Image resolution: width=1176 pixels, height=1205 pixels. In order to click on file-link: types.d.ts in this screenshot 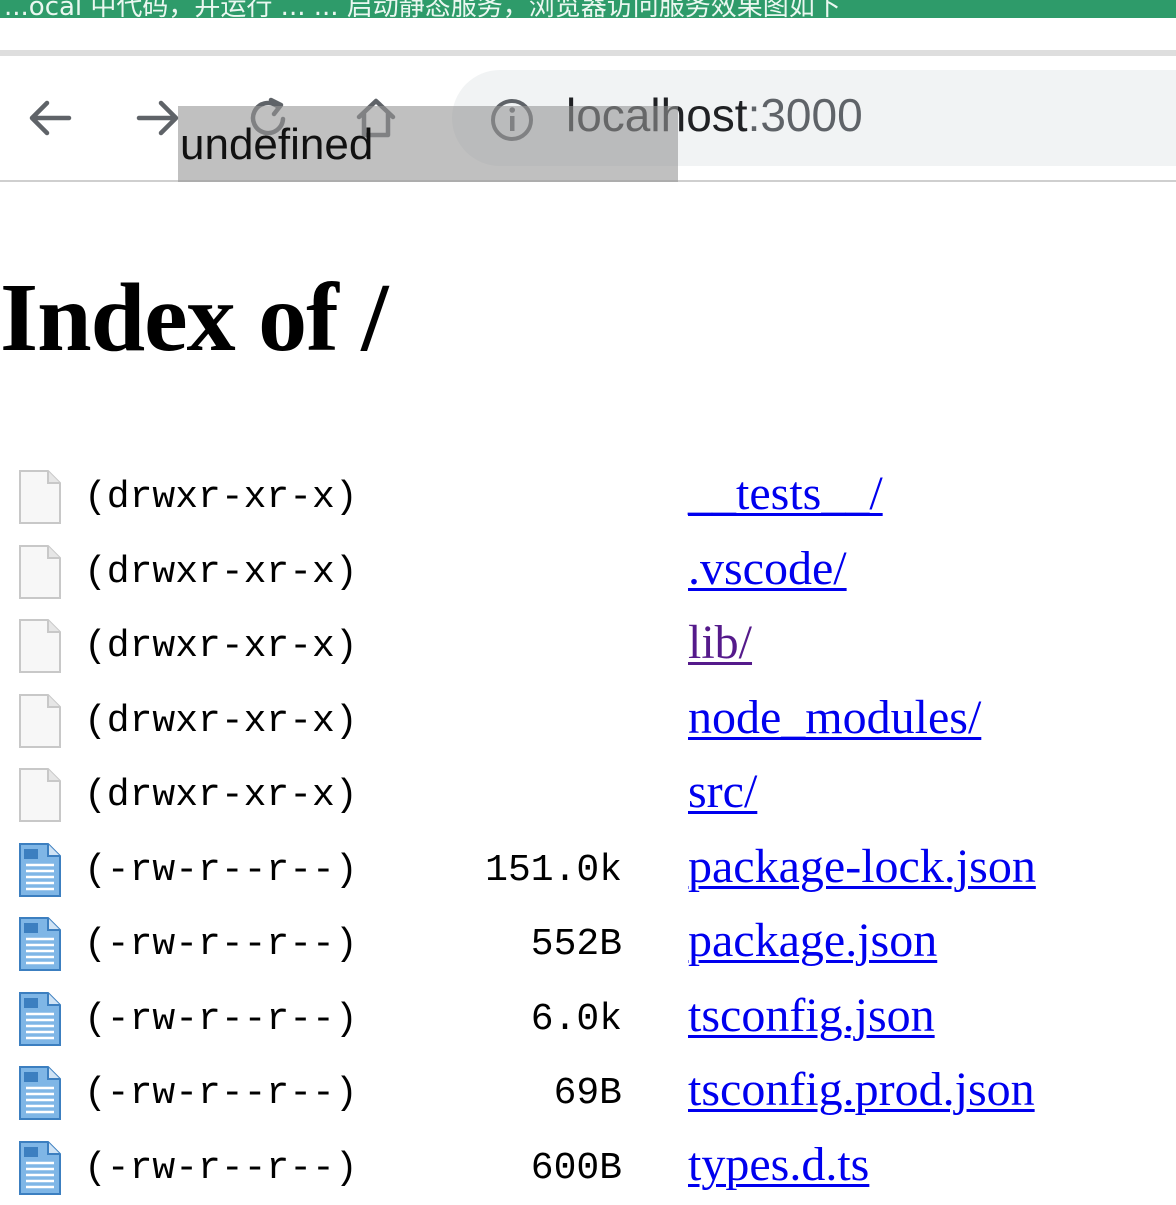, I will do `click(778, 1164)`.